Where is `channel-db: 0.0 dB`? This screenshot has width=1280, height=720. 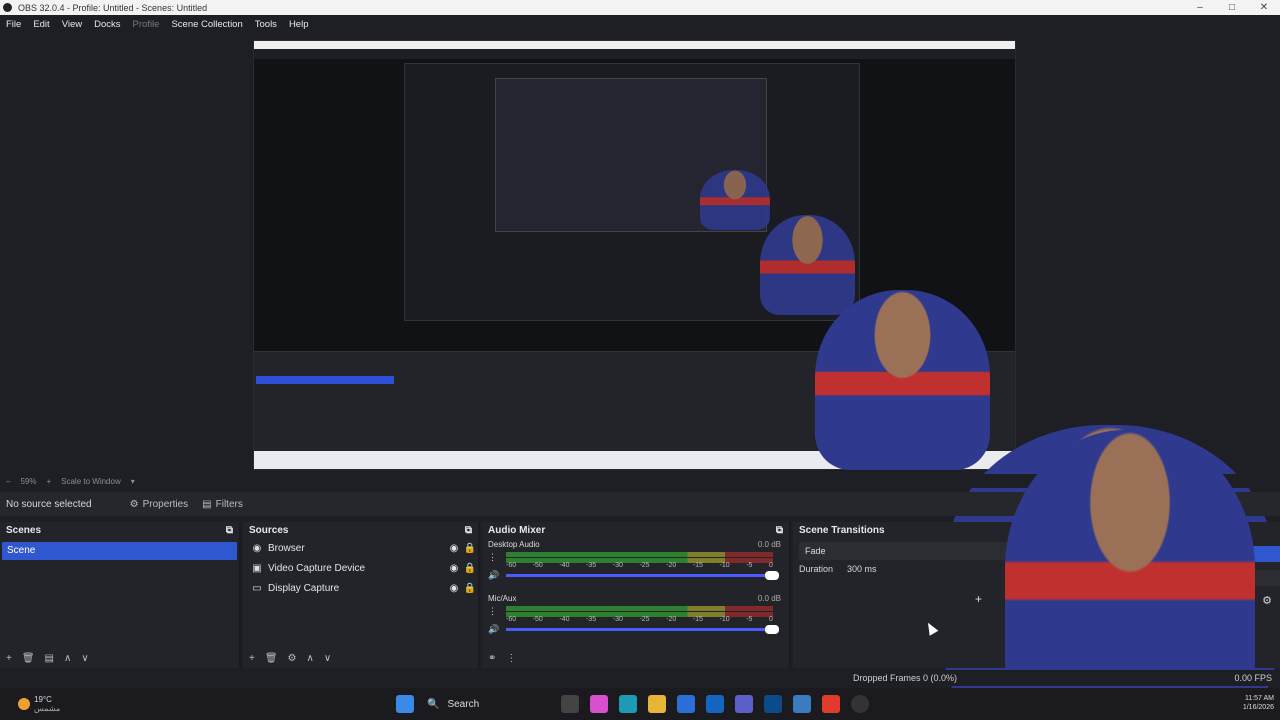
channel-db: 0.0 dB is located at coordinates (769, 544).